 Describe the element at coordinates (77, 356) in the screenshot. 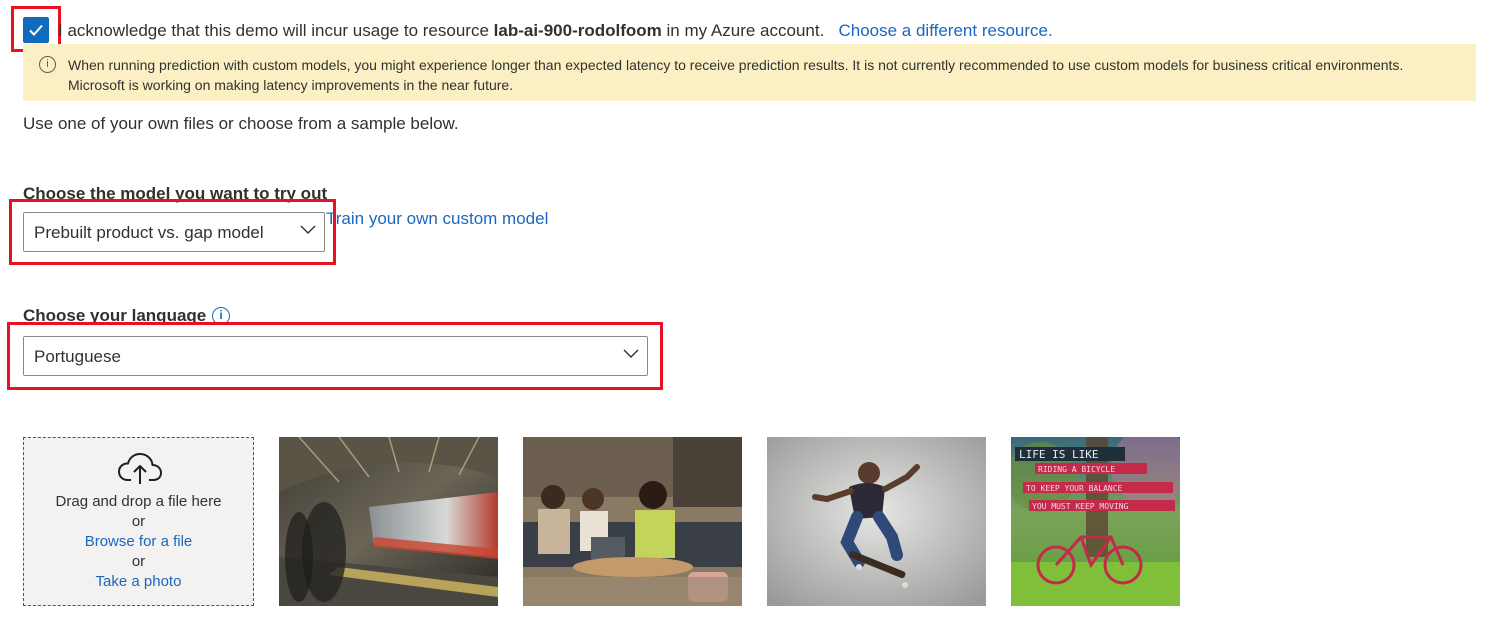

I see `language-dropdown-value: Portuguese` at that location.